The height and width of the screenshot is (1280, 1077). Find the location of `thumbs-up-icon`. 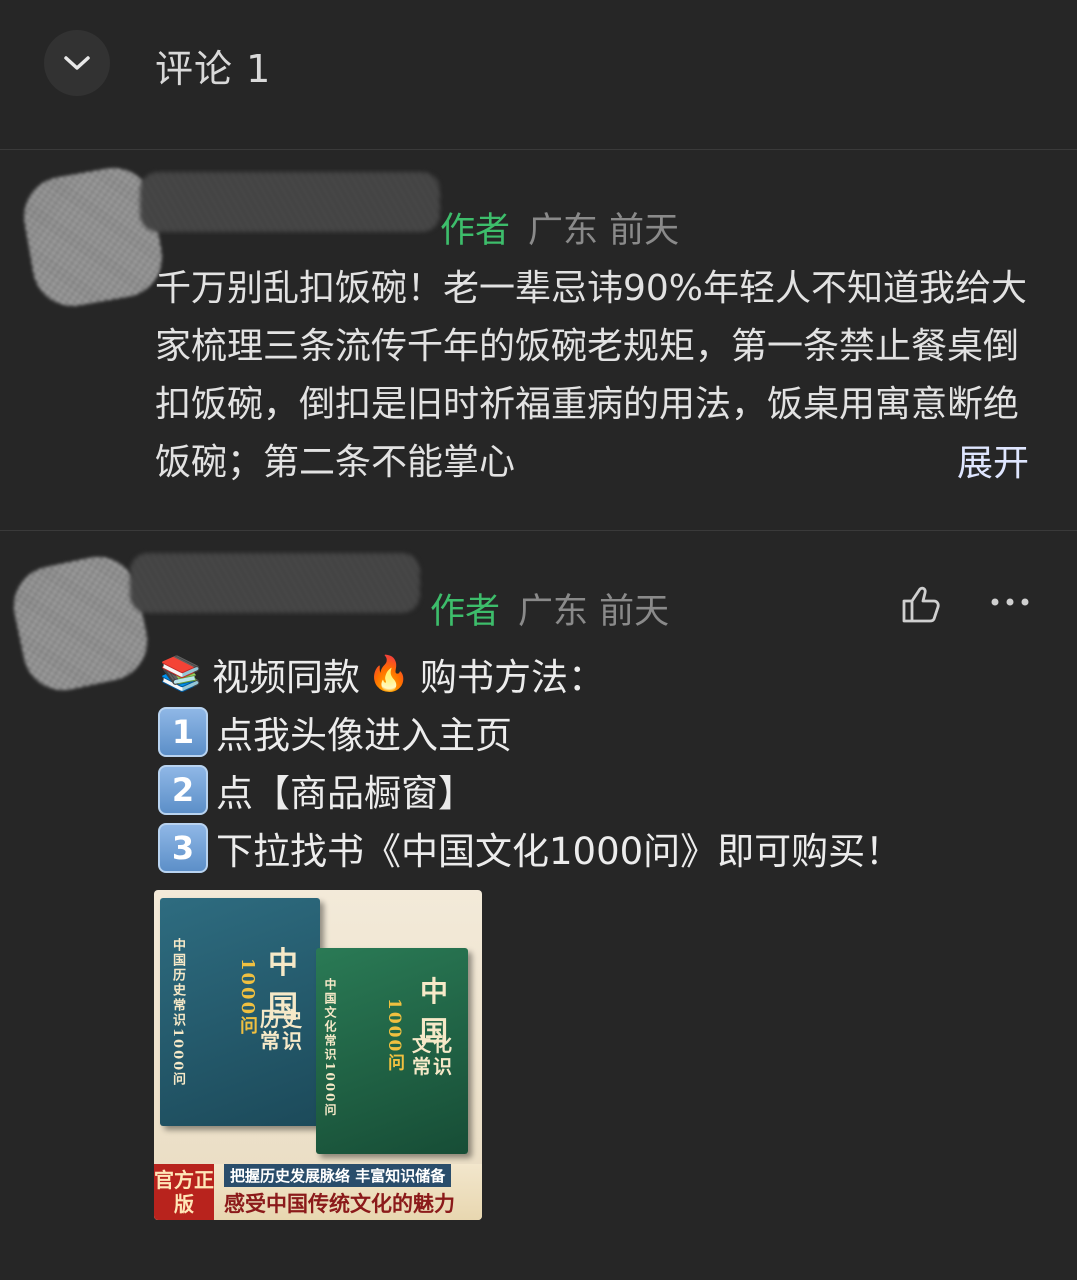

thumbs-up-icon is located at coordinates (921, 604).